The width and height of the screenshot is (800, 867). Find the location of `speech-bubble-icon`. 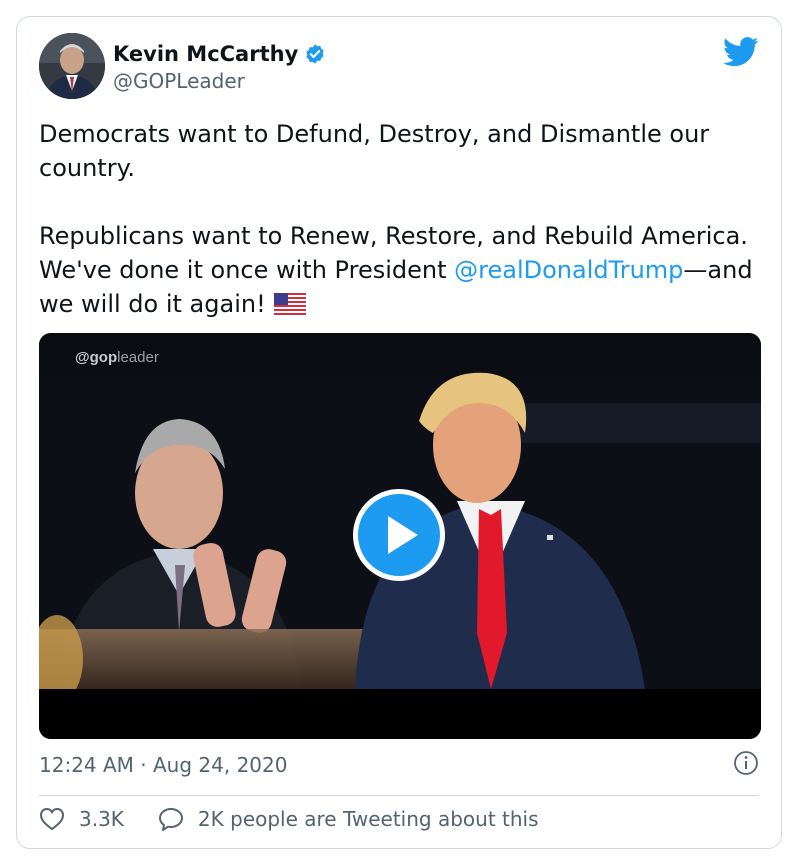

speech-bubble-icon is located at coordinates (170, 819).